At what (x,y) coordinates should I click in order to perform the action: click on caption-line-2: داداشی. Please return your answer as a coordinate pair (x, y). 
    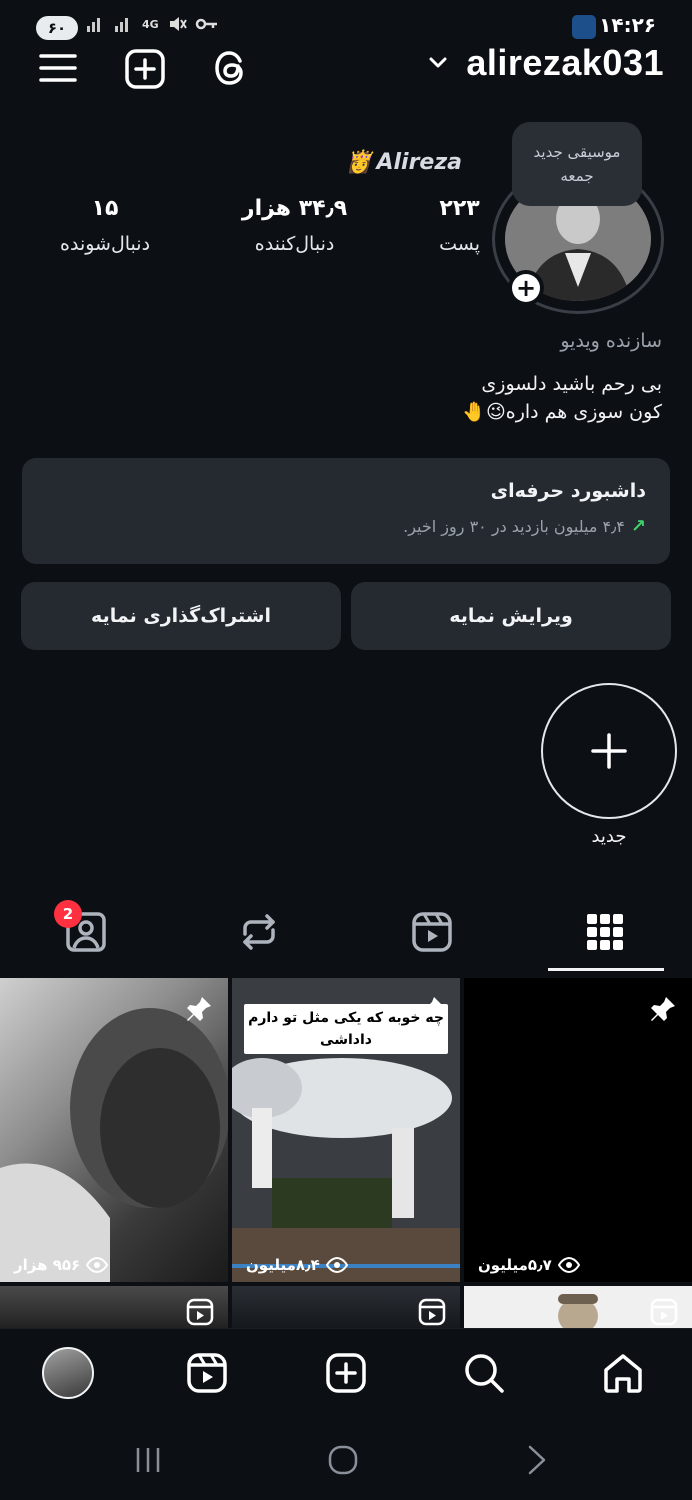
    Looking at the image, I should click on (346, 1040).